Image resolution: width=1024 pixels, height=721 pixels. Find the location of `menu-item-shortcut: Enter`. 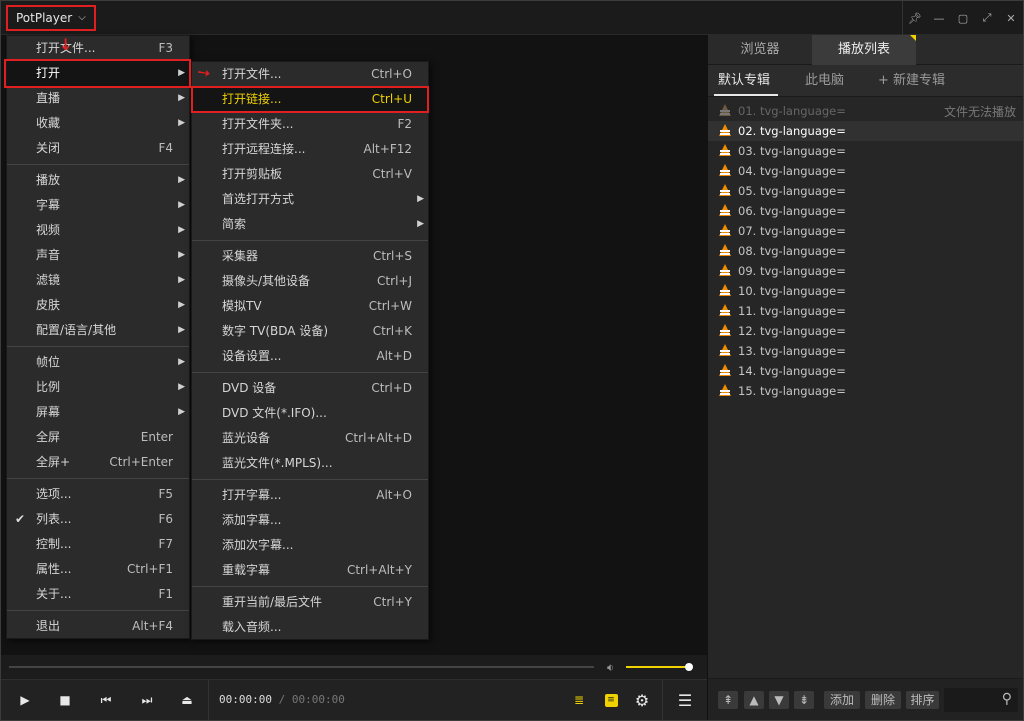

menu-item-shortcut: Enter is located at coordinates (156, 437).